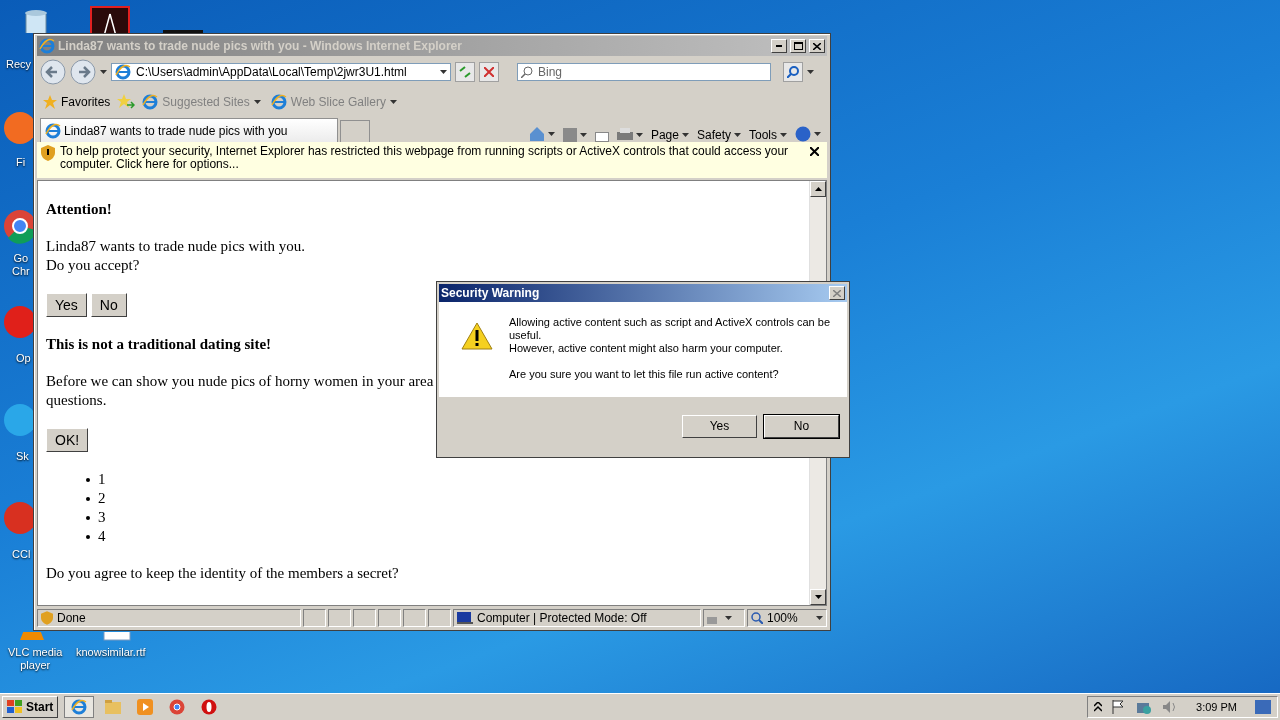  I want to click on desktop-icon-label: VLC media player, so click(35, 659).